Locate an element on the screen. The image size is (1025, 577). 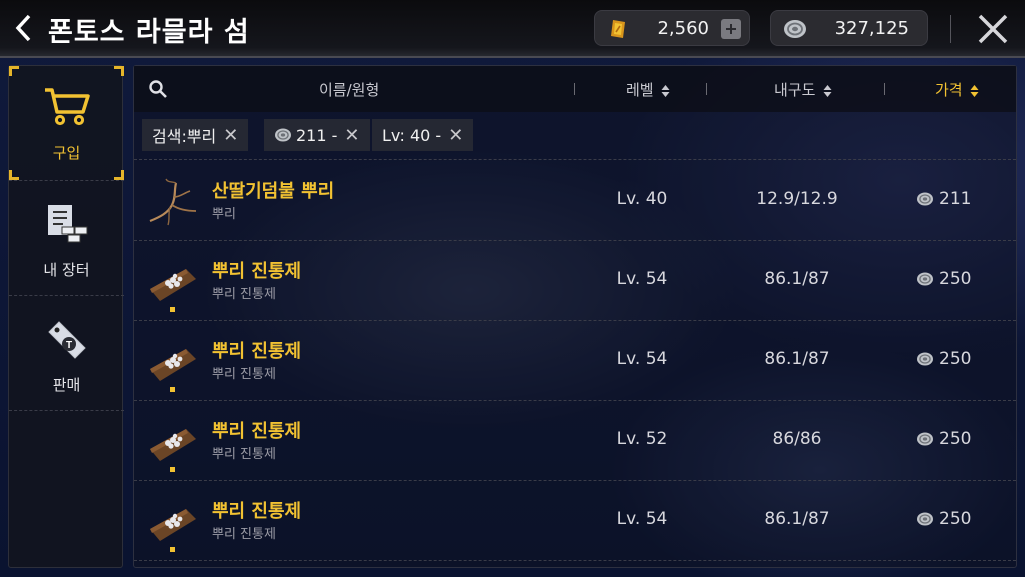
filter-chip-search: 검색:뿌리 ✕ is located at coordinates (195, 135).